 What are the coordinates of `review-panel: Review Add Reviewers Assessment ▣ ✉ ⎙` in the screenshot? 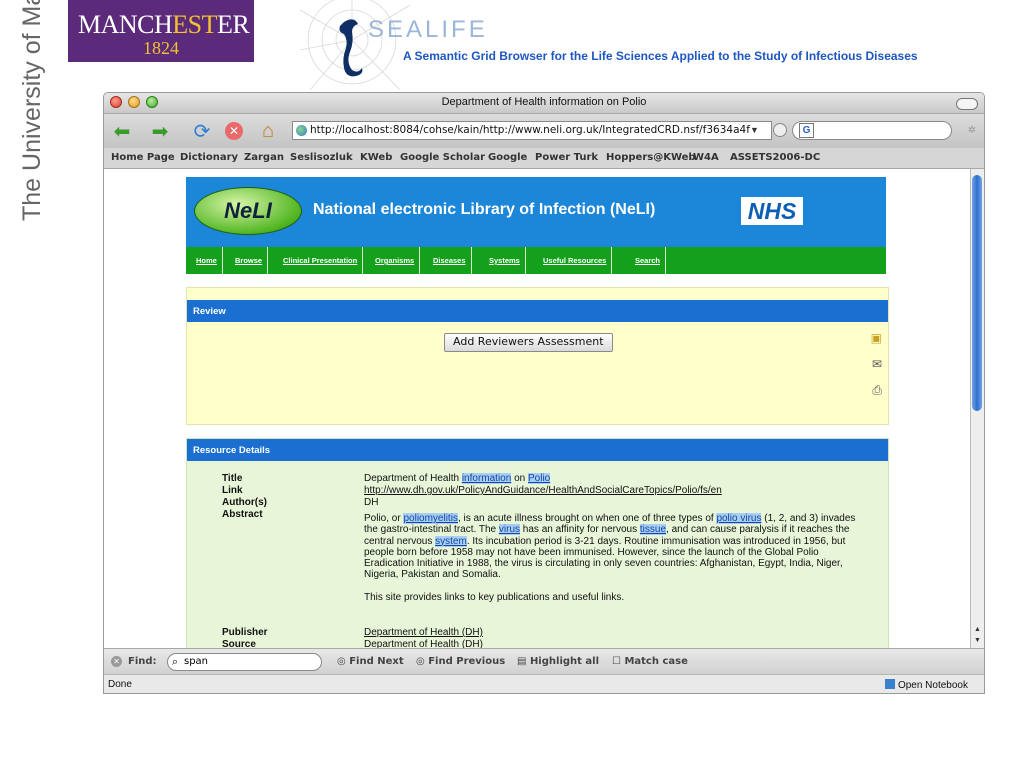 It's located at (537, 356).